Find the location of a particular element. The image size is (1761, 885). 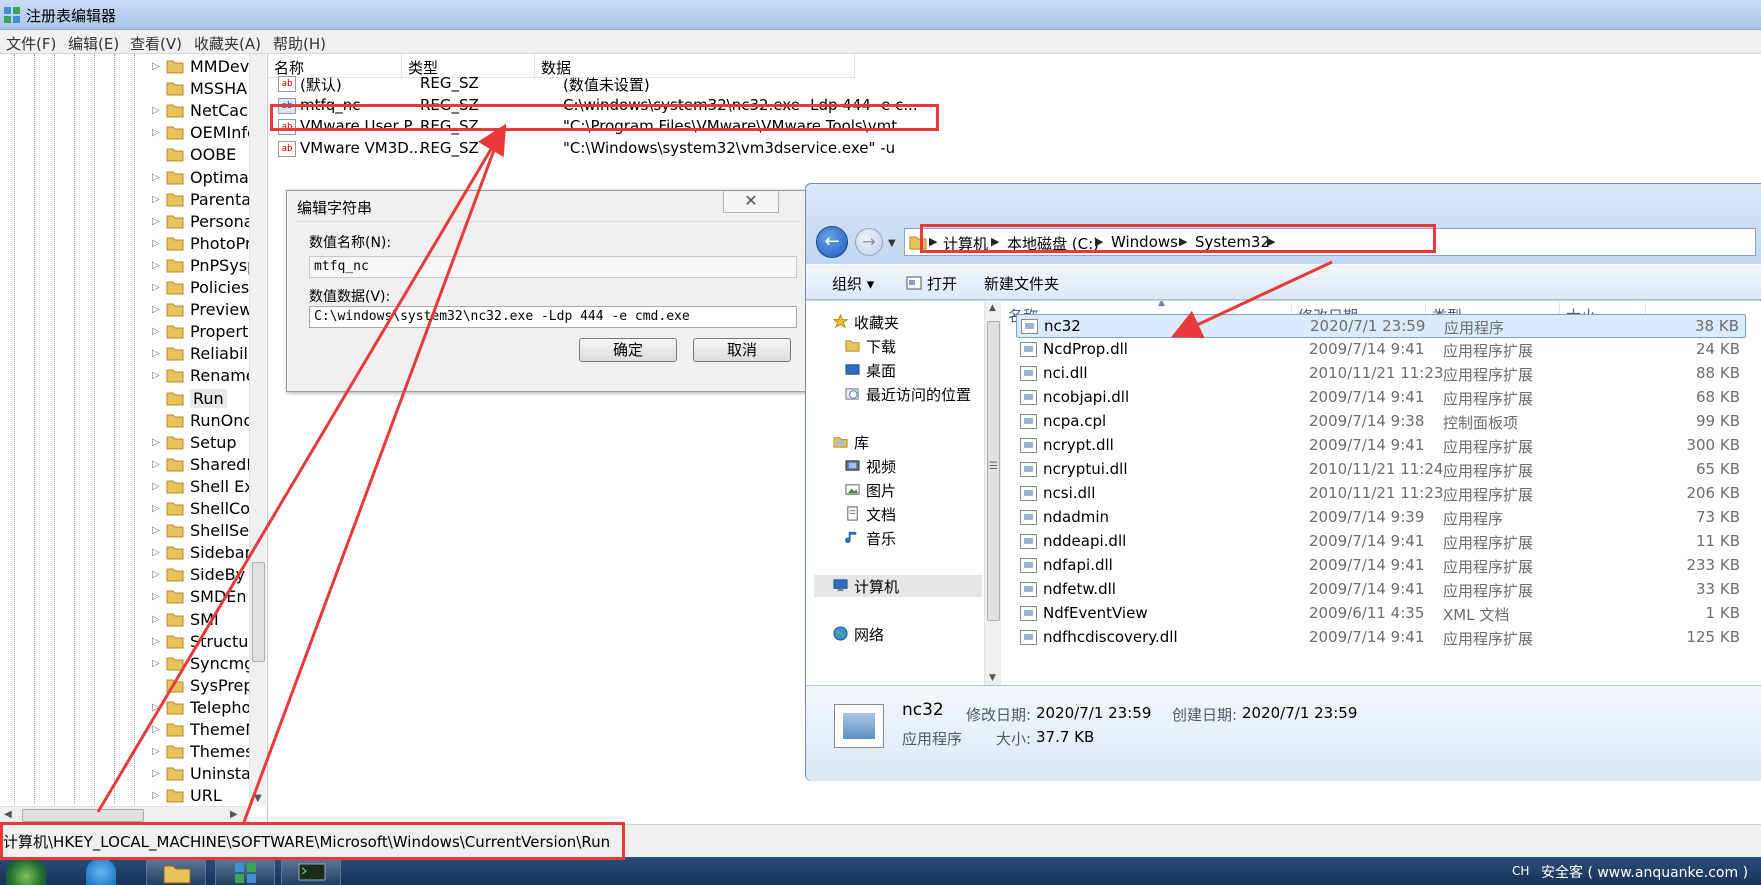

nav-recent-places: 最近访问的位置 is located at coordinates (913, 394).